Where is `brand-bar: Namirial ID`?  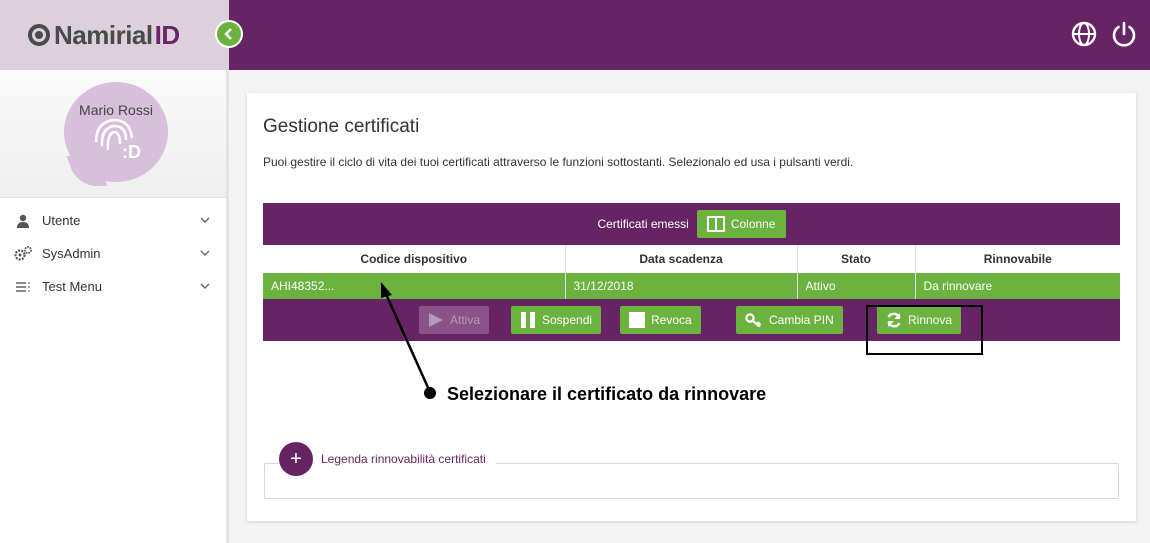
brand-bar: Namirial ID is located at coordinates (114, 35).